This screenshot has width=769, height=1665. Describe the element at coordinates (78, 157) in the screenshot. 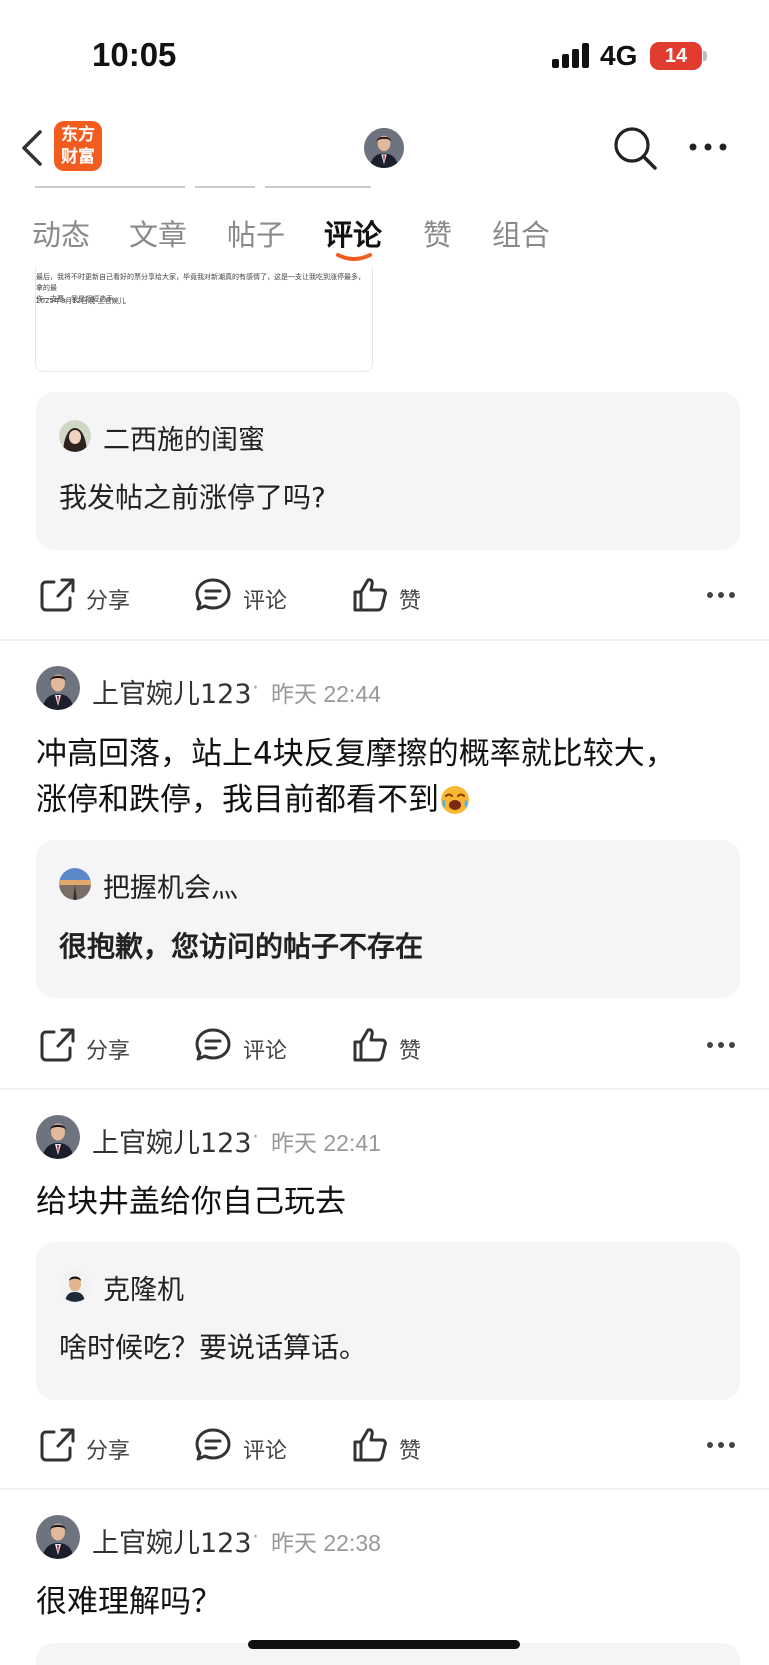

I see `logo-line2: 财富` at that location.